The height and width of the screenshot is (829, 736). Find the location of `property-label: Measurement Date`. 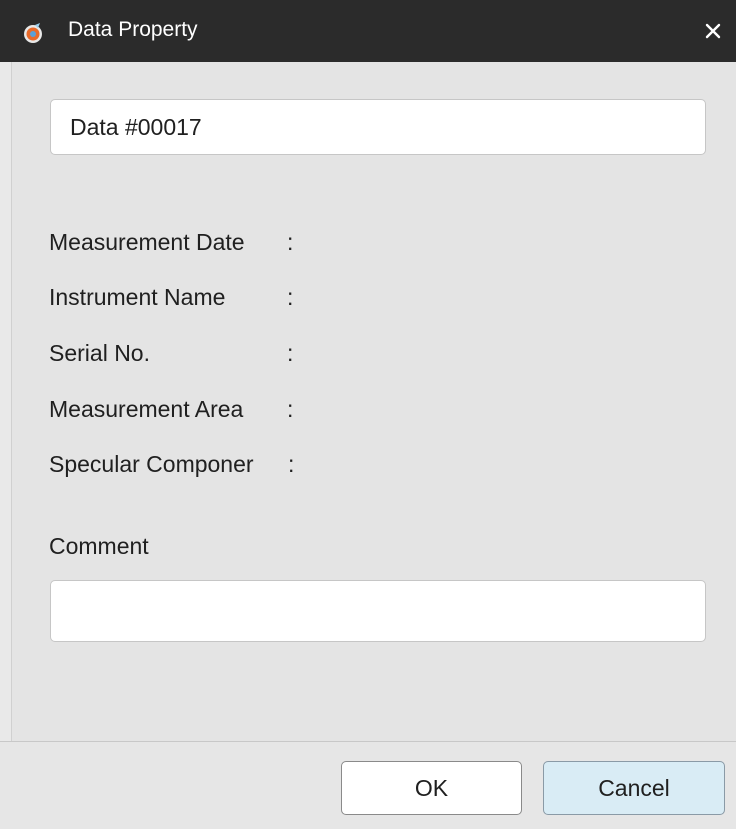

property-label: Measurement Date is located at coordinates (147, 242).